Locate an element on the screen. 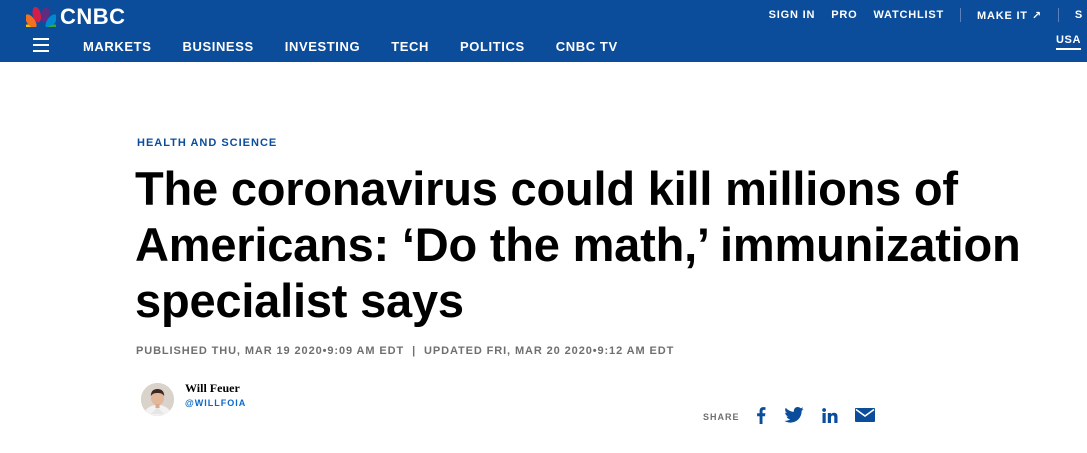  nav-item-cnbc-tv: CNBC TV is located at coordinates (587, 46).